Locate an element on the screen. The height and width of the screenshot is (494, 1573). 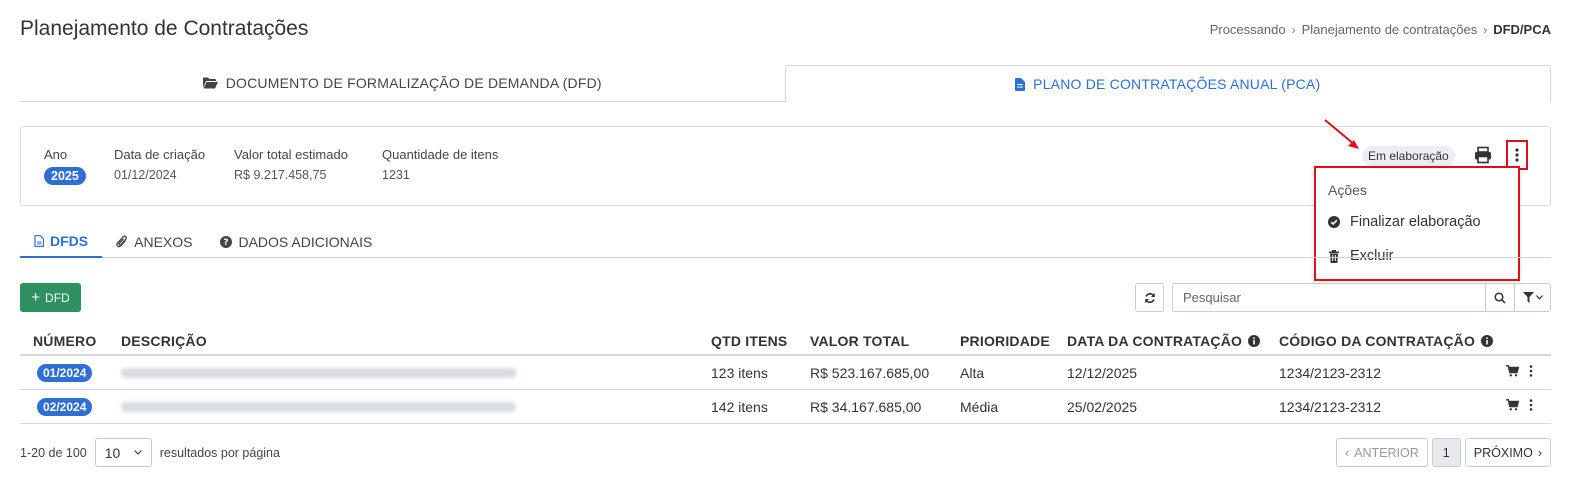
prev-page-button: ‹ ANTERIOR is located at coordinates (1382, 452).